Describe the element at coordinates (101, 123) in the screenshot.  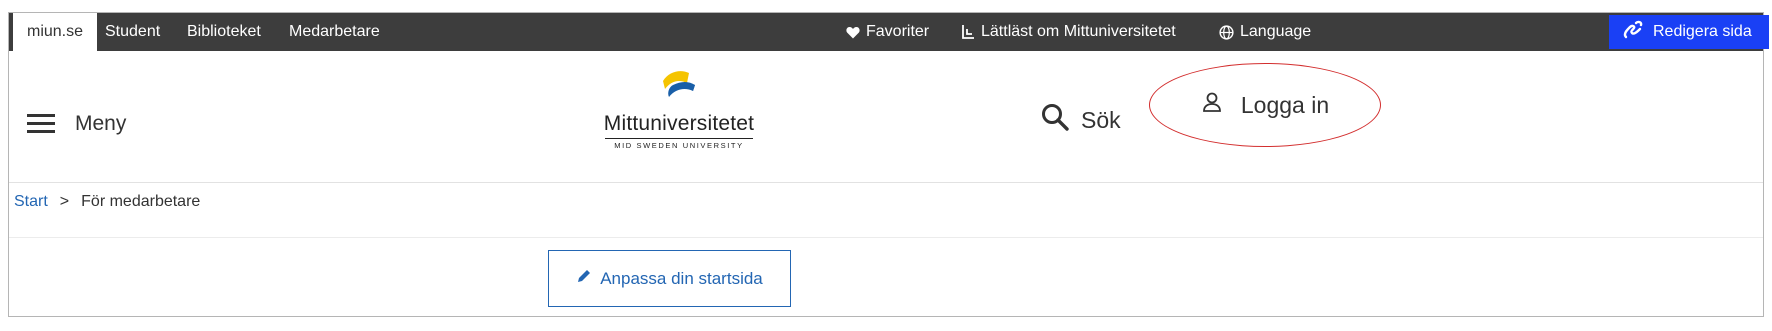
I see `menu-label: Meny` at that location.